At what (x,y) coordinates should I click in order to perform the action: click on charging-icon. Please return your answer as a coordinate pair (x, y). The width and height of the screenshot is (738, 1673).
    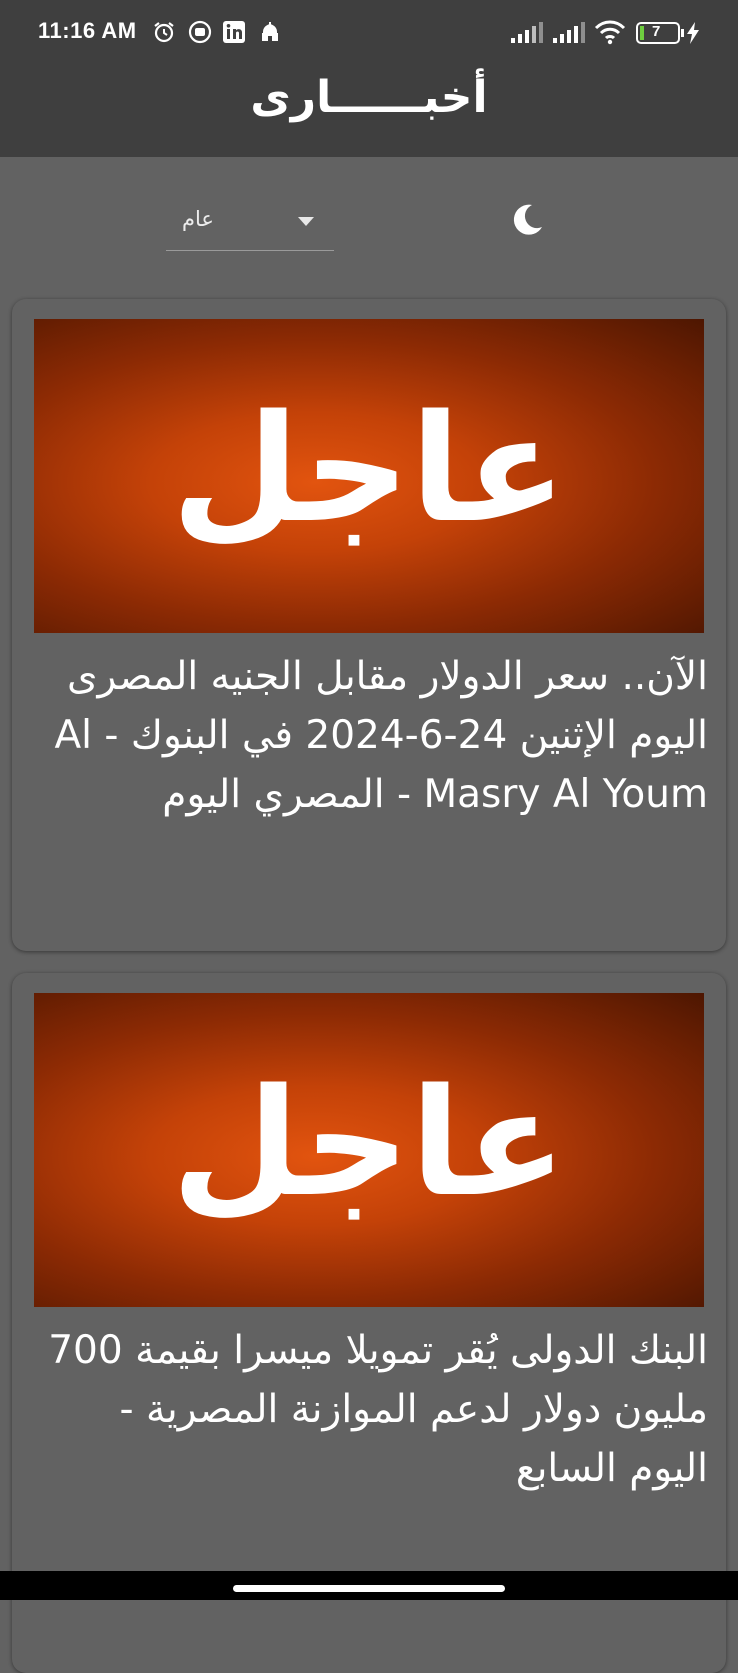
    Looking at the image, I should click on (693, 33).